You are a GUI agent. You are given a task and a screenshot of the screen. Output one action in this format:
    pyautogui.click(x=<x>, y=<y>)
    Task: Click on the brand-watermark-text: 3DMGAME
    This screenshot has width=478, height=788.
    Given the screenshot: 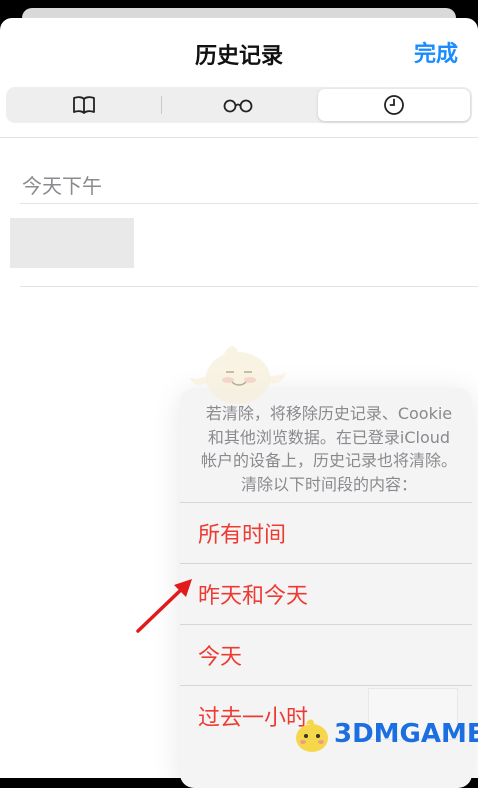 What is the action you would take?
    pyautogui.click(x=406, y=734)
    